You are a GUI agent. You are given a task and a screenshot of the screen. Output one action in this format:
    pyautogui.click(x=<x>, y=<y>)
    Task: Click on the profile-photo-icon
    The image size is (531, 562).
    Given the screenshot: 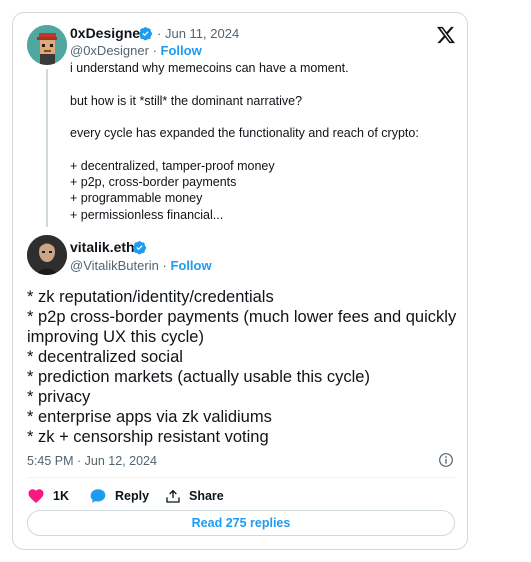 What is the action you would take?
    pyautogui.click(x=47, y=255)
    